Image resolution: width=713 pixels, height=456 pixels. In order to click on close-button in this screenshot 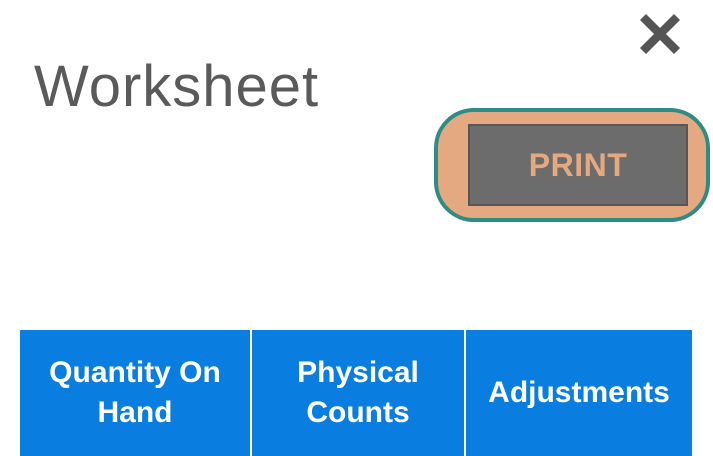, I will do `click(660, 34)`.